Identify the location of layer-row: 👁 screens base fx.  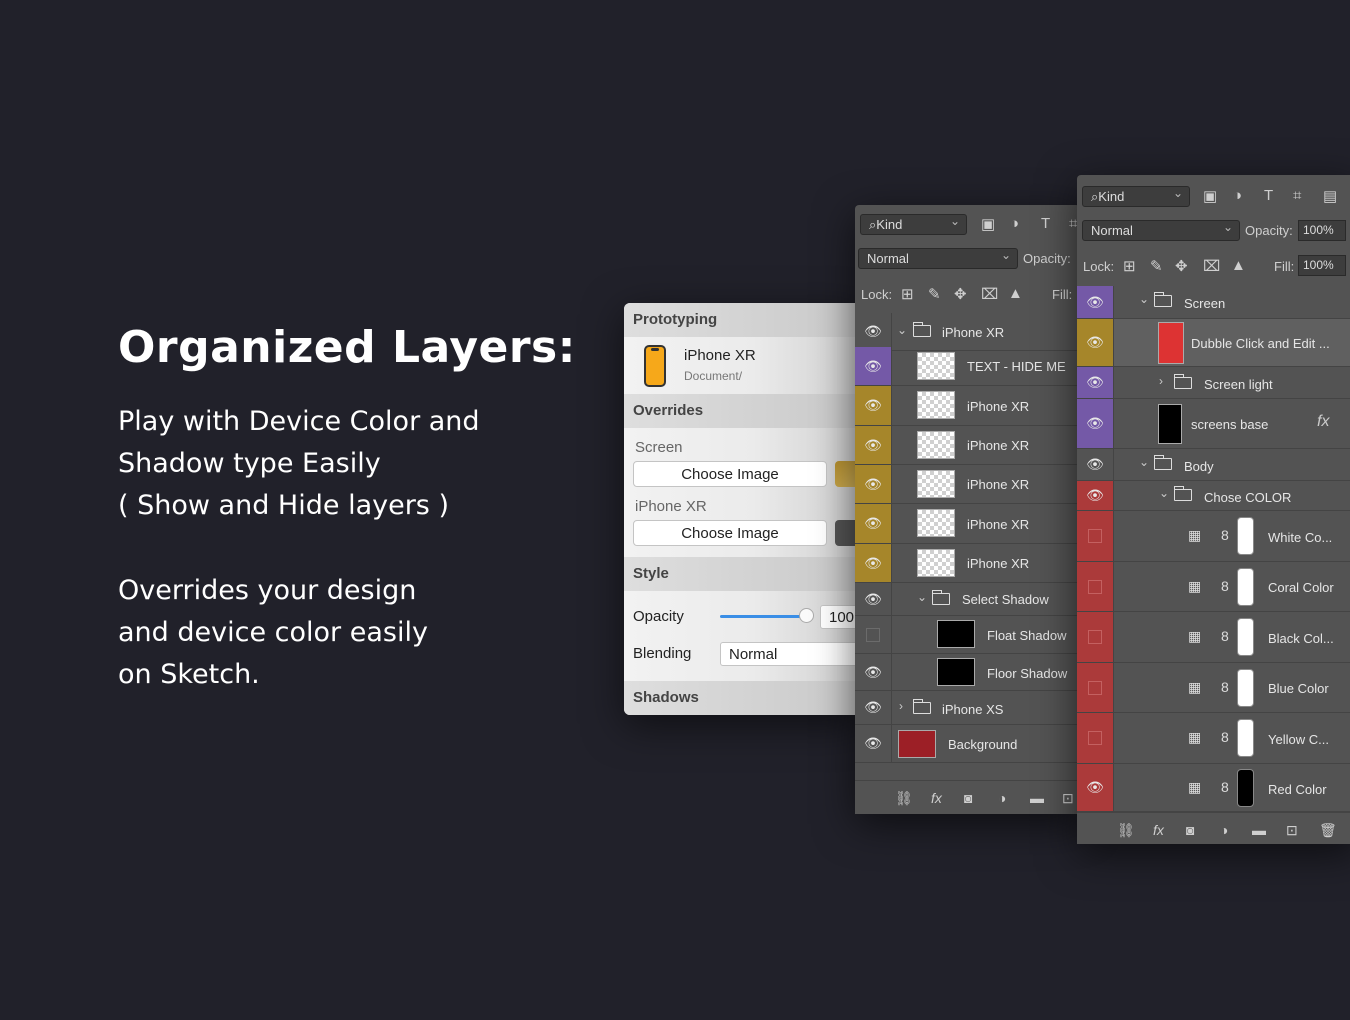
(1213, 424).